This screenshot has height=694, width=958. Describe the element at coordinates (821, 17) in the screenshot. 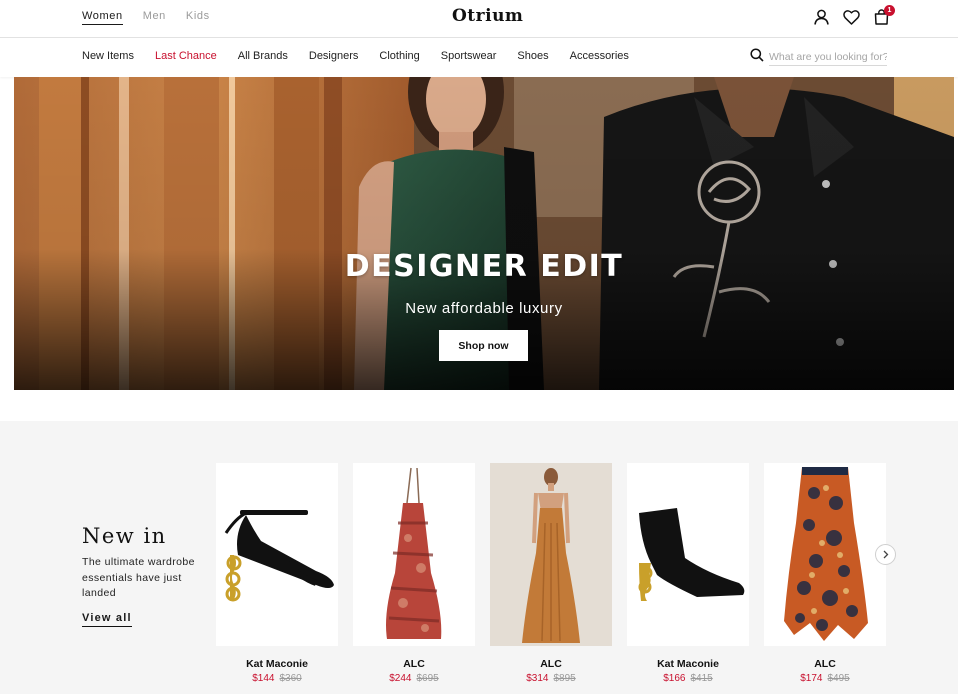

I see `account-icon` at that location.